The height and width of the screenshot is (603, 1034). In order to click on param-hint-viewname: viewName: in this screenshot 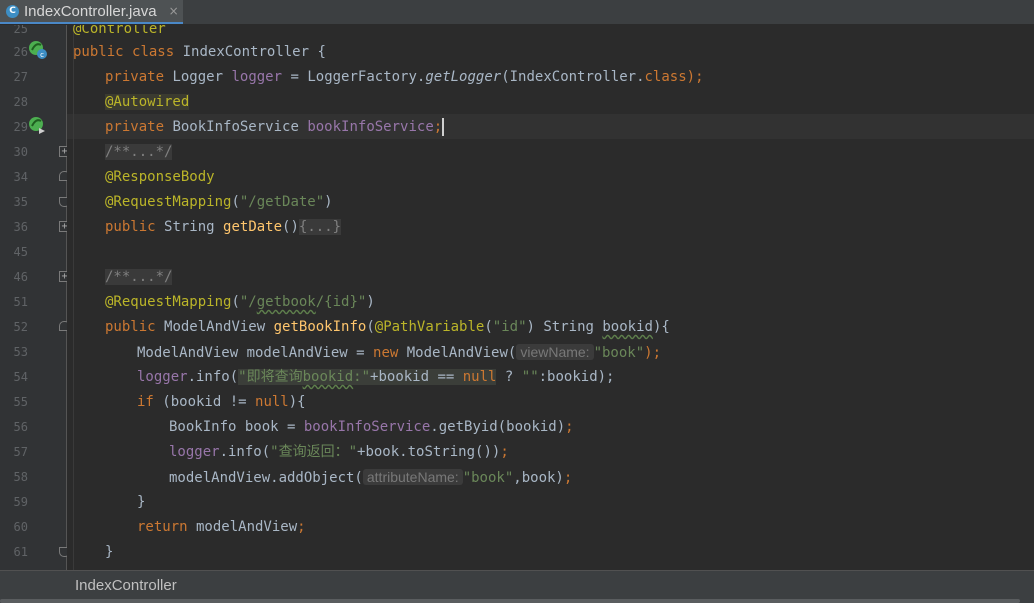, I will do `click(555, 352)`.